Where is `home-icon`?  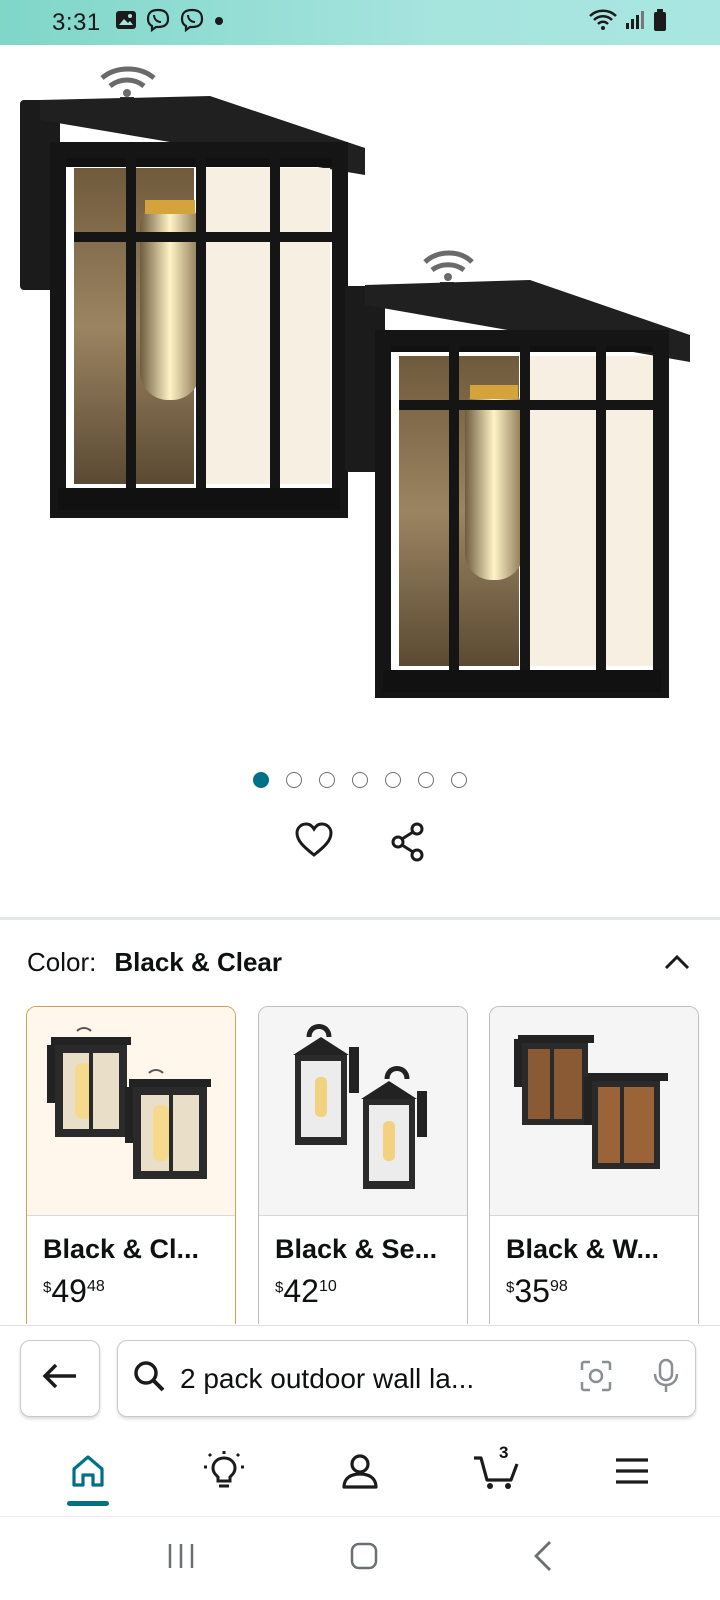
home-icon is located at coordinates (88, 1473).